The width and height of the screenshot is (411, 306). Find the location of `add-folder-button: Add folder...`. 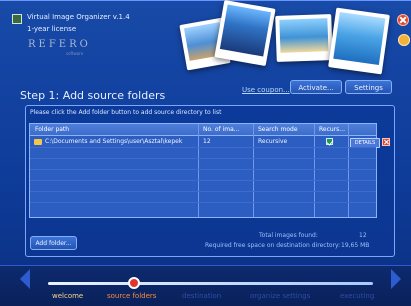

add-folder-button: Add folder... is located at coordinates (53, 243).